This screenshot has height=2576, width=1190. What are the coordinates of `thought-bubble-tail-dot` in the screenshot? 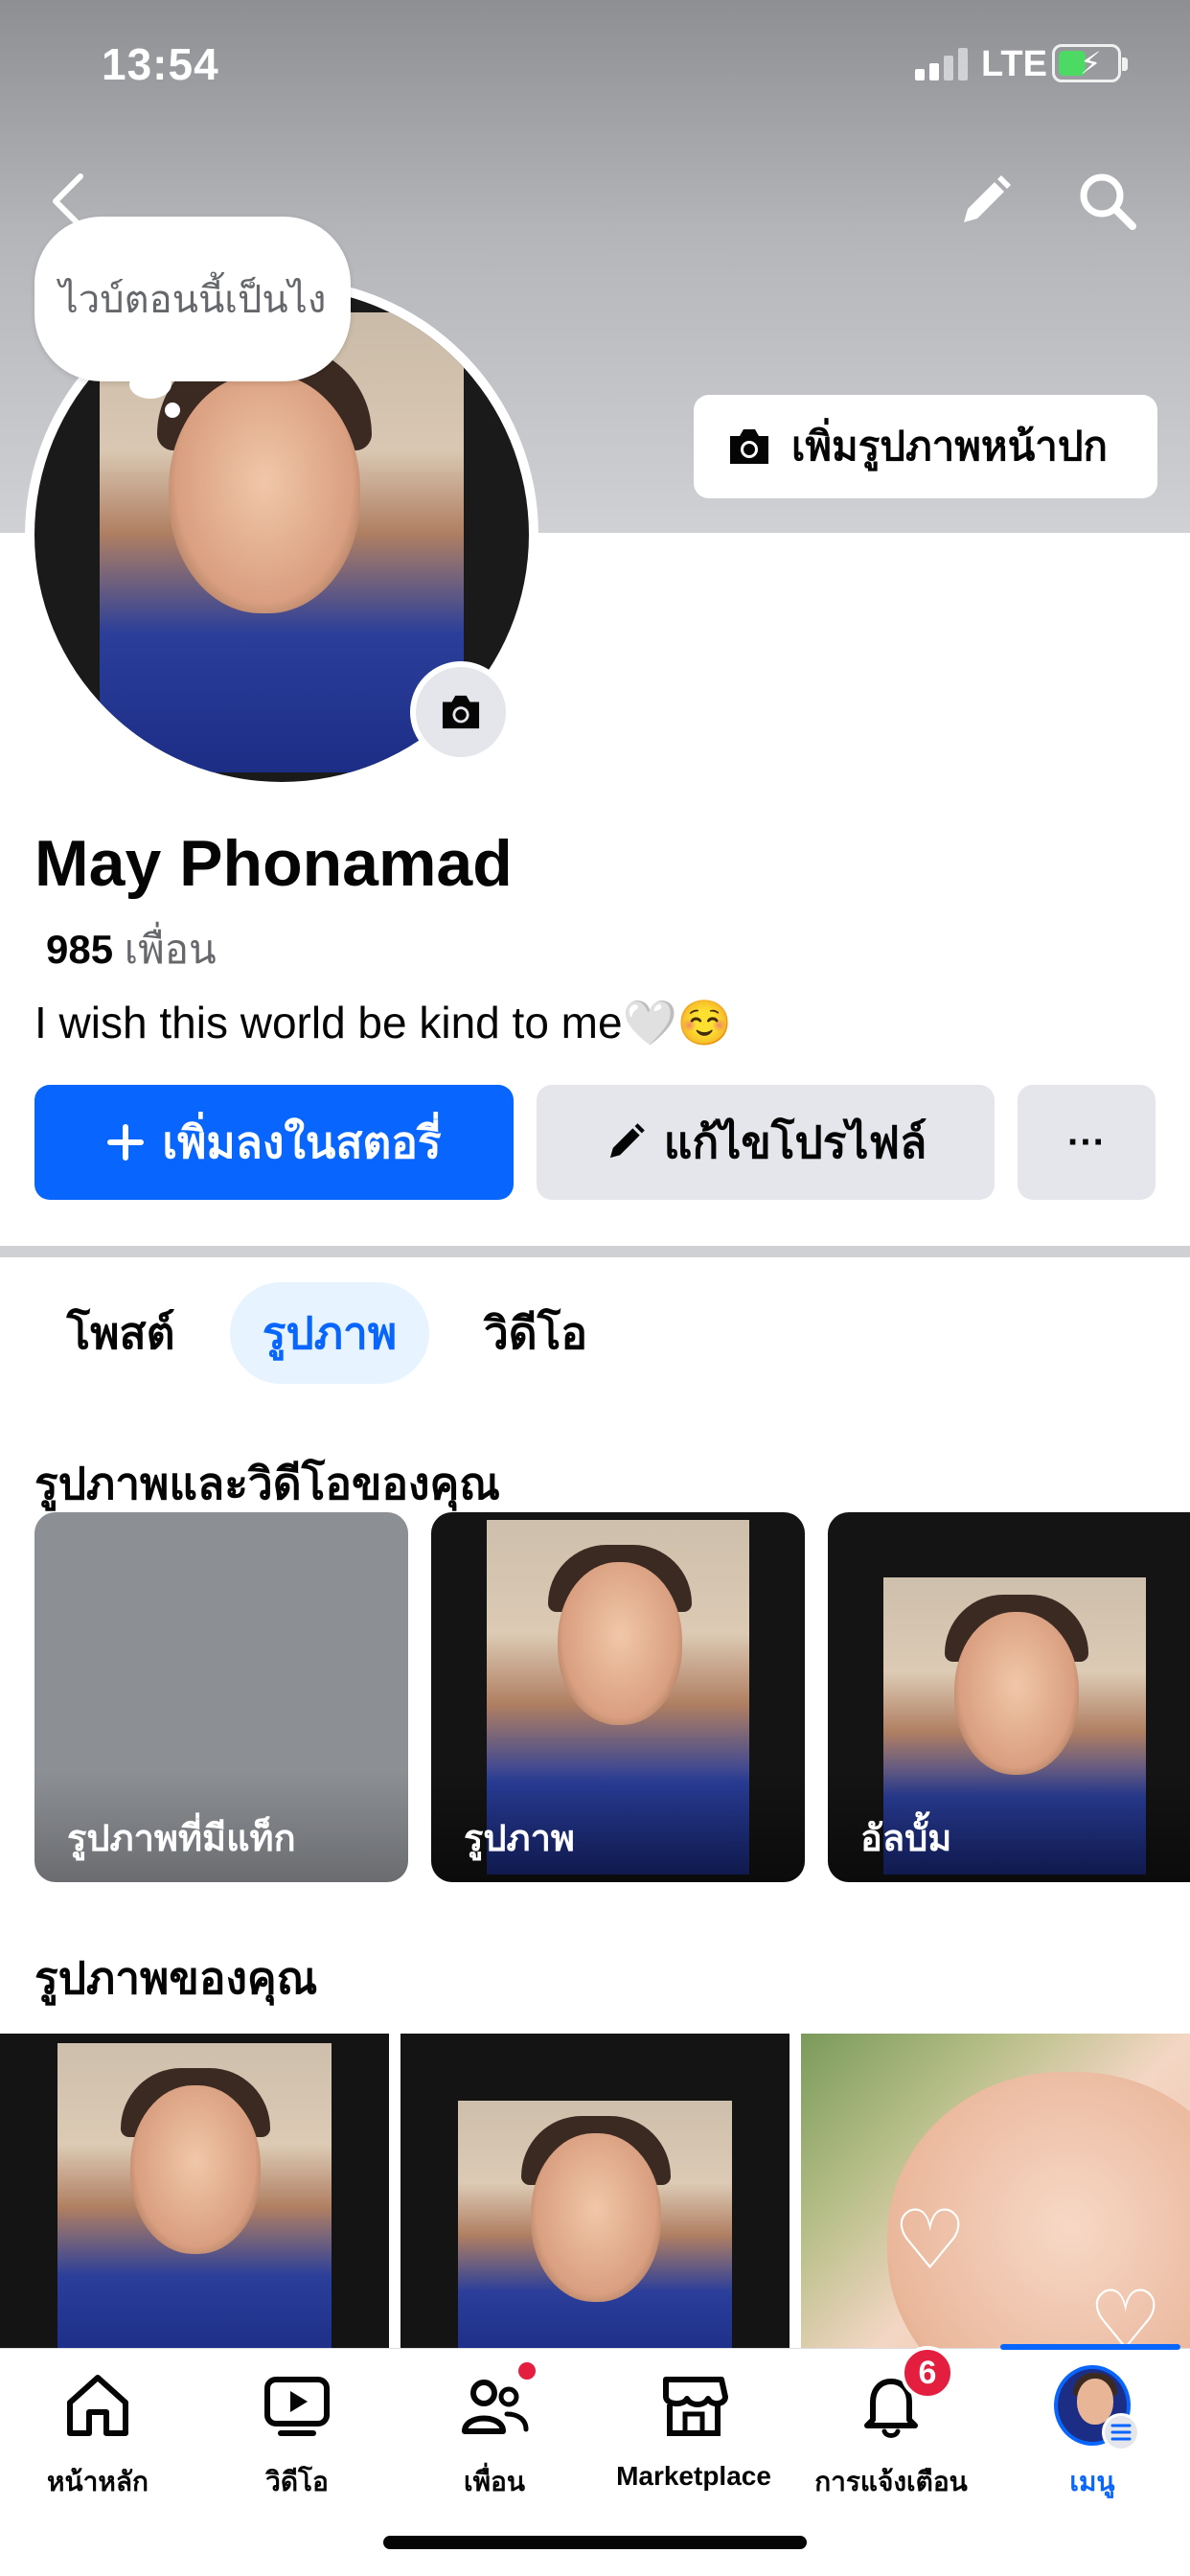 It's located at (172, 410).